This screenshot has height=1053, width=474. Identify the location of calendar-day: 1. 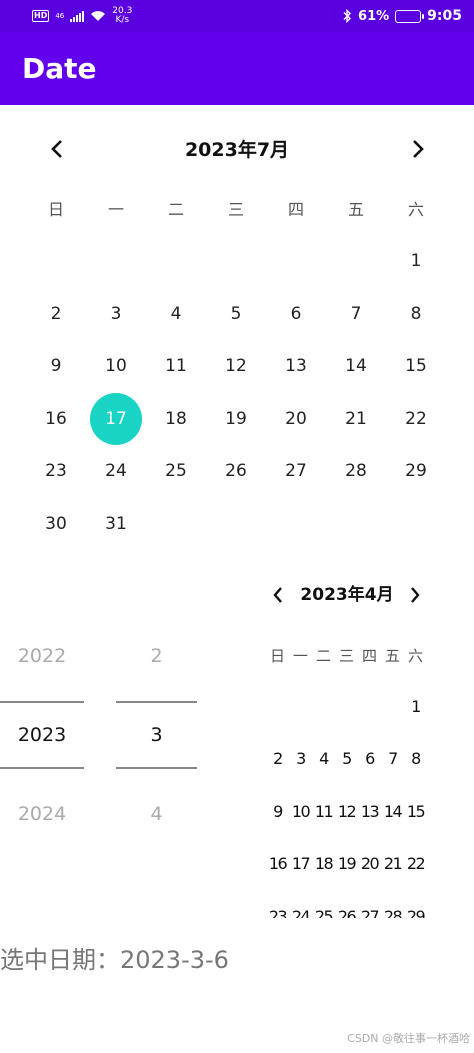
(416, 261).